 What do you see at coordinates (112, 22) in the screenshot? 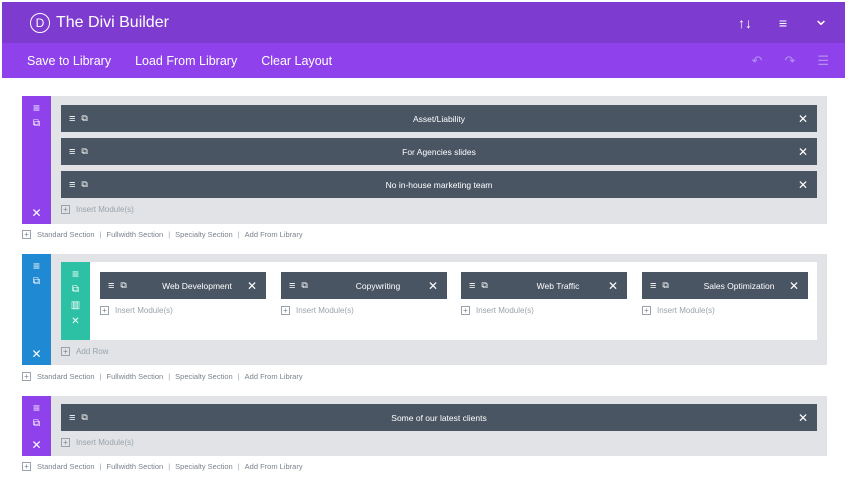
I see `app-title: The Divi Builder` at bounding box center [112, 22].